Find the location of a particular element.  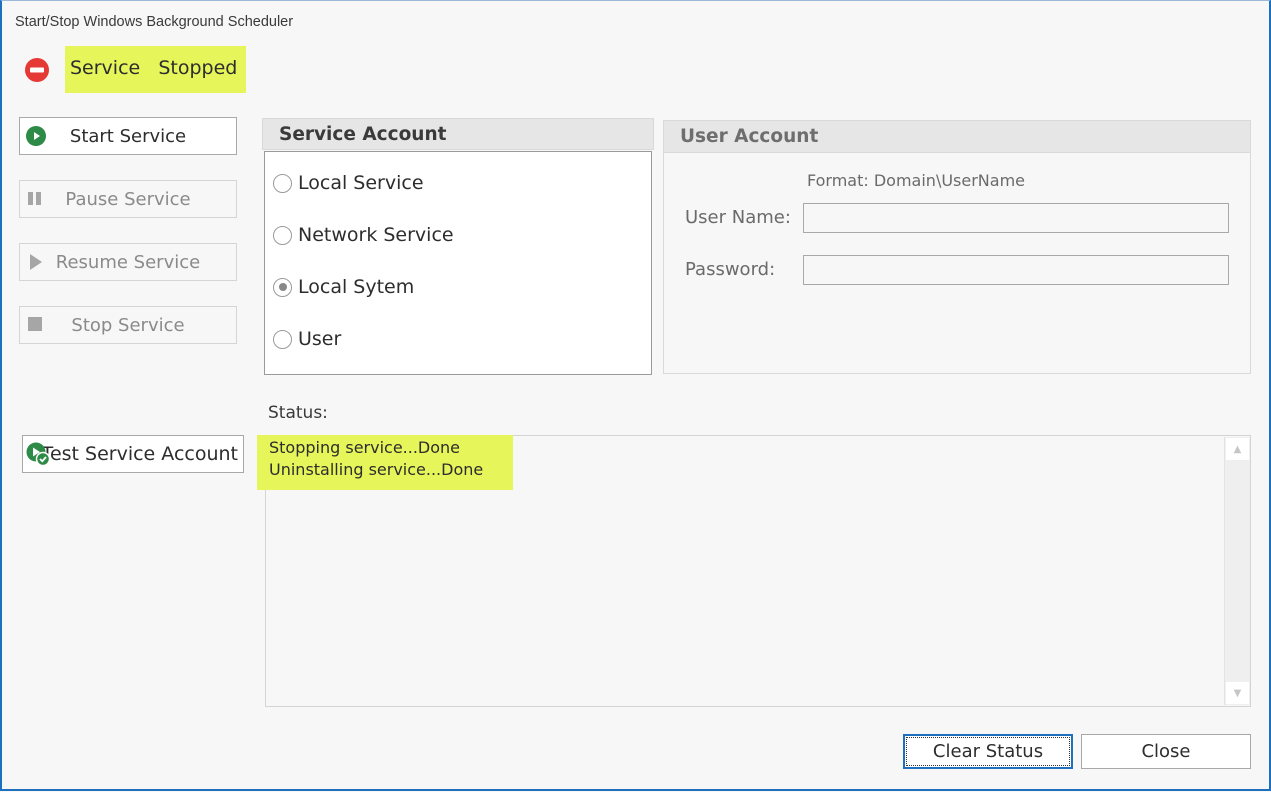

radio-local-system: Local Sytem is located at coordinates (343, 287).